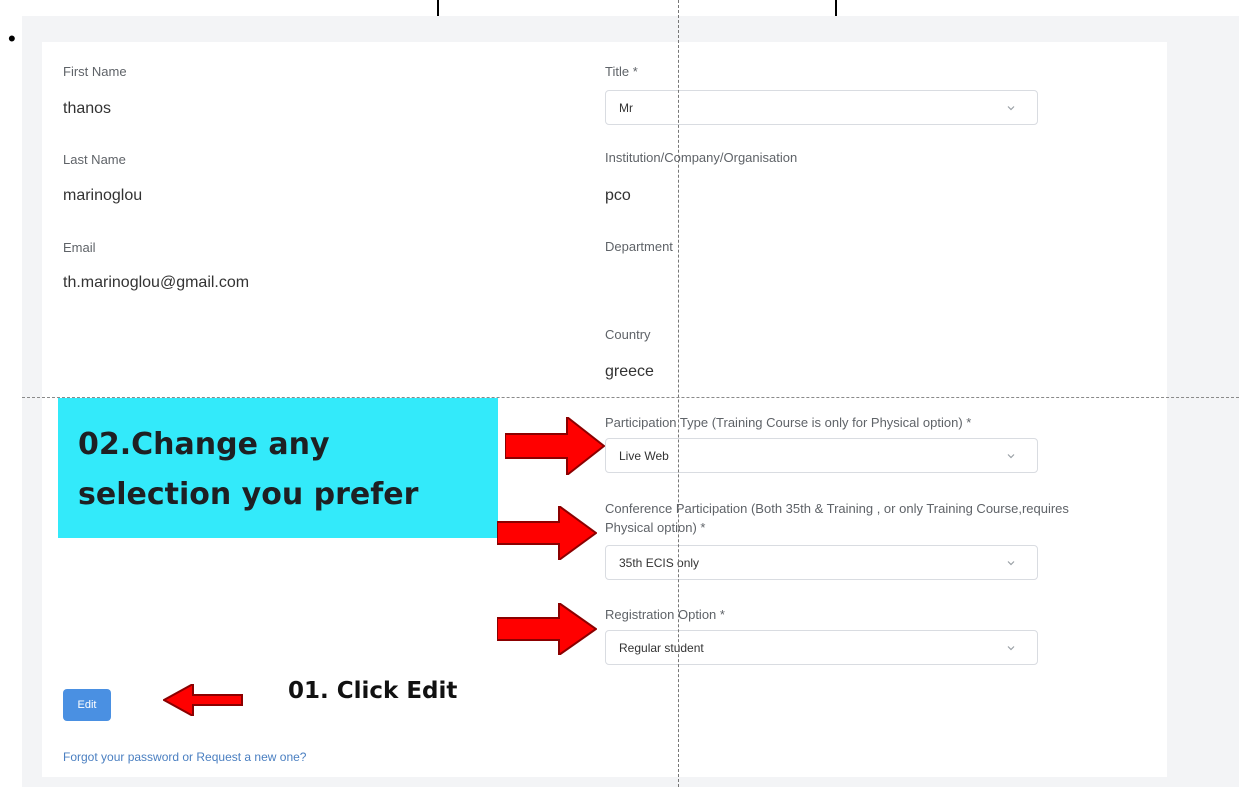 The height and width of the screenshot is (787, 1239). I want to click on title-label: Title *, so click(621, 71).